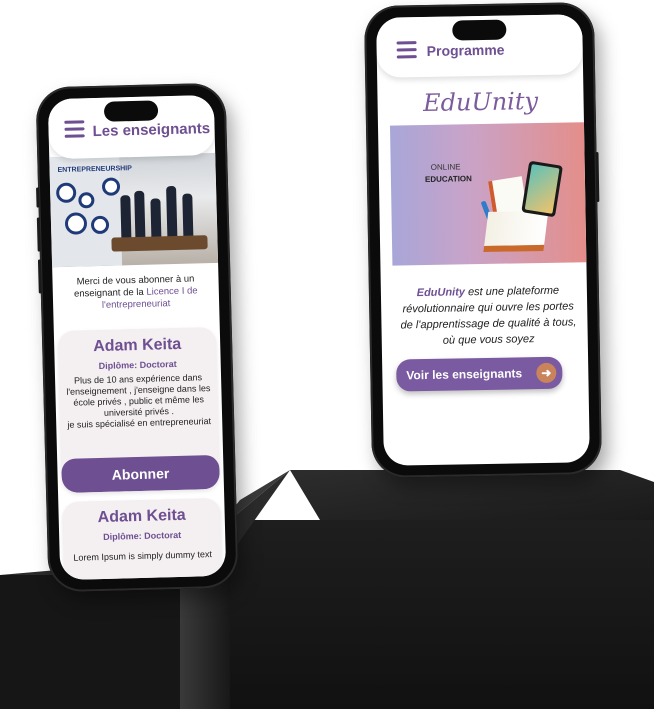 The width and height of the screenshot is (654, 709). Describe the element at coordinates (465, 50) in the screenshot. I see `page-title: Programme` at that location.